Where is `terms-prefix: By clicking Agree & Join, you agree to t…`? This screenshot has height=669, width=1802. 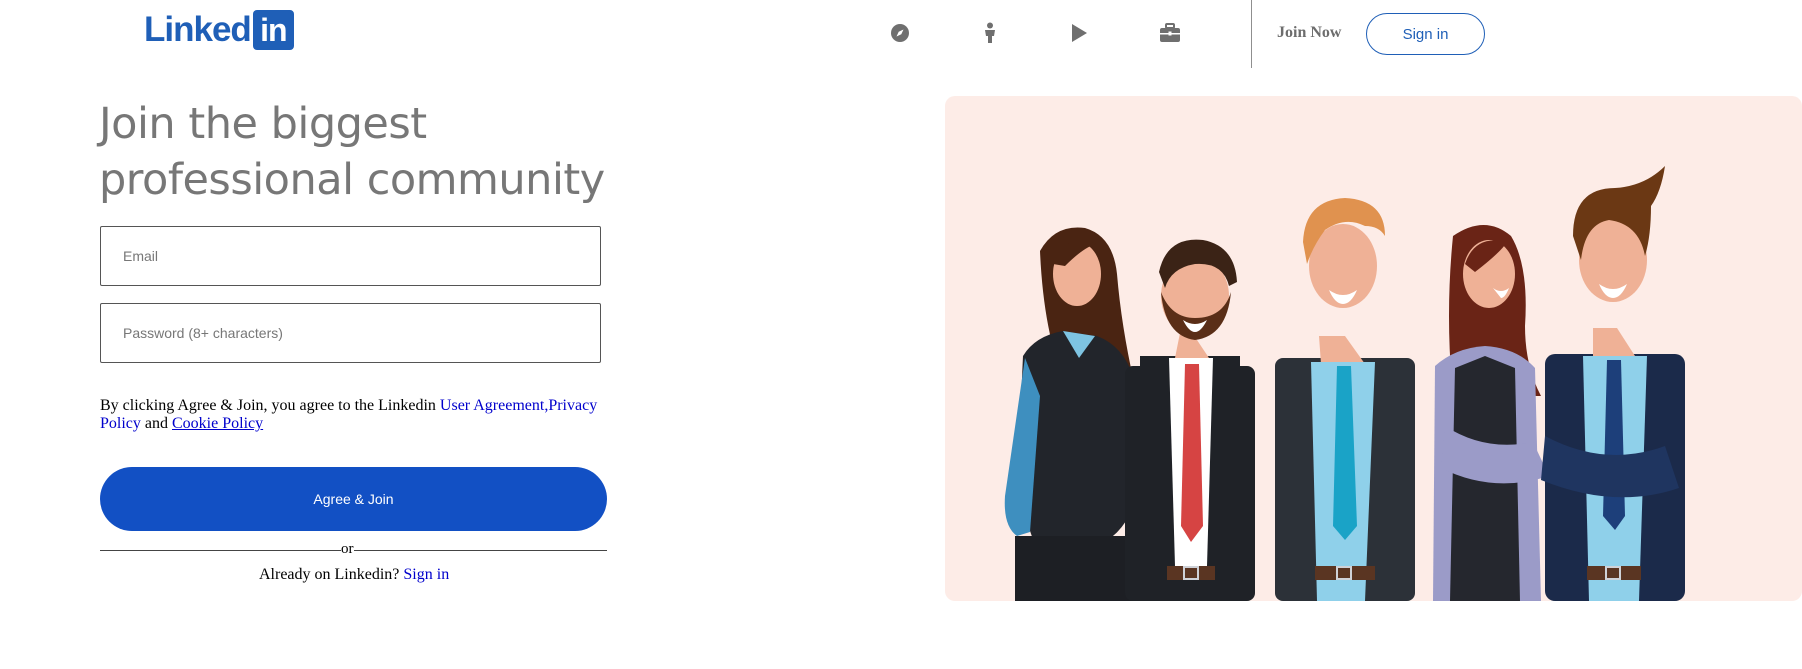
terms-prefix: By clicking Agree & Join, you agree to t… is located at coordinates (270, 405).